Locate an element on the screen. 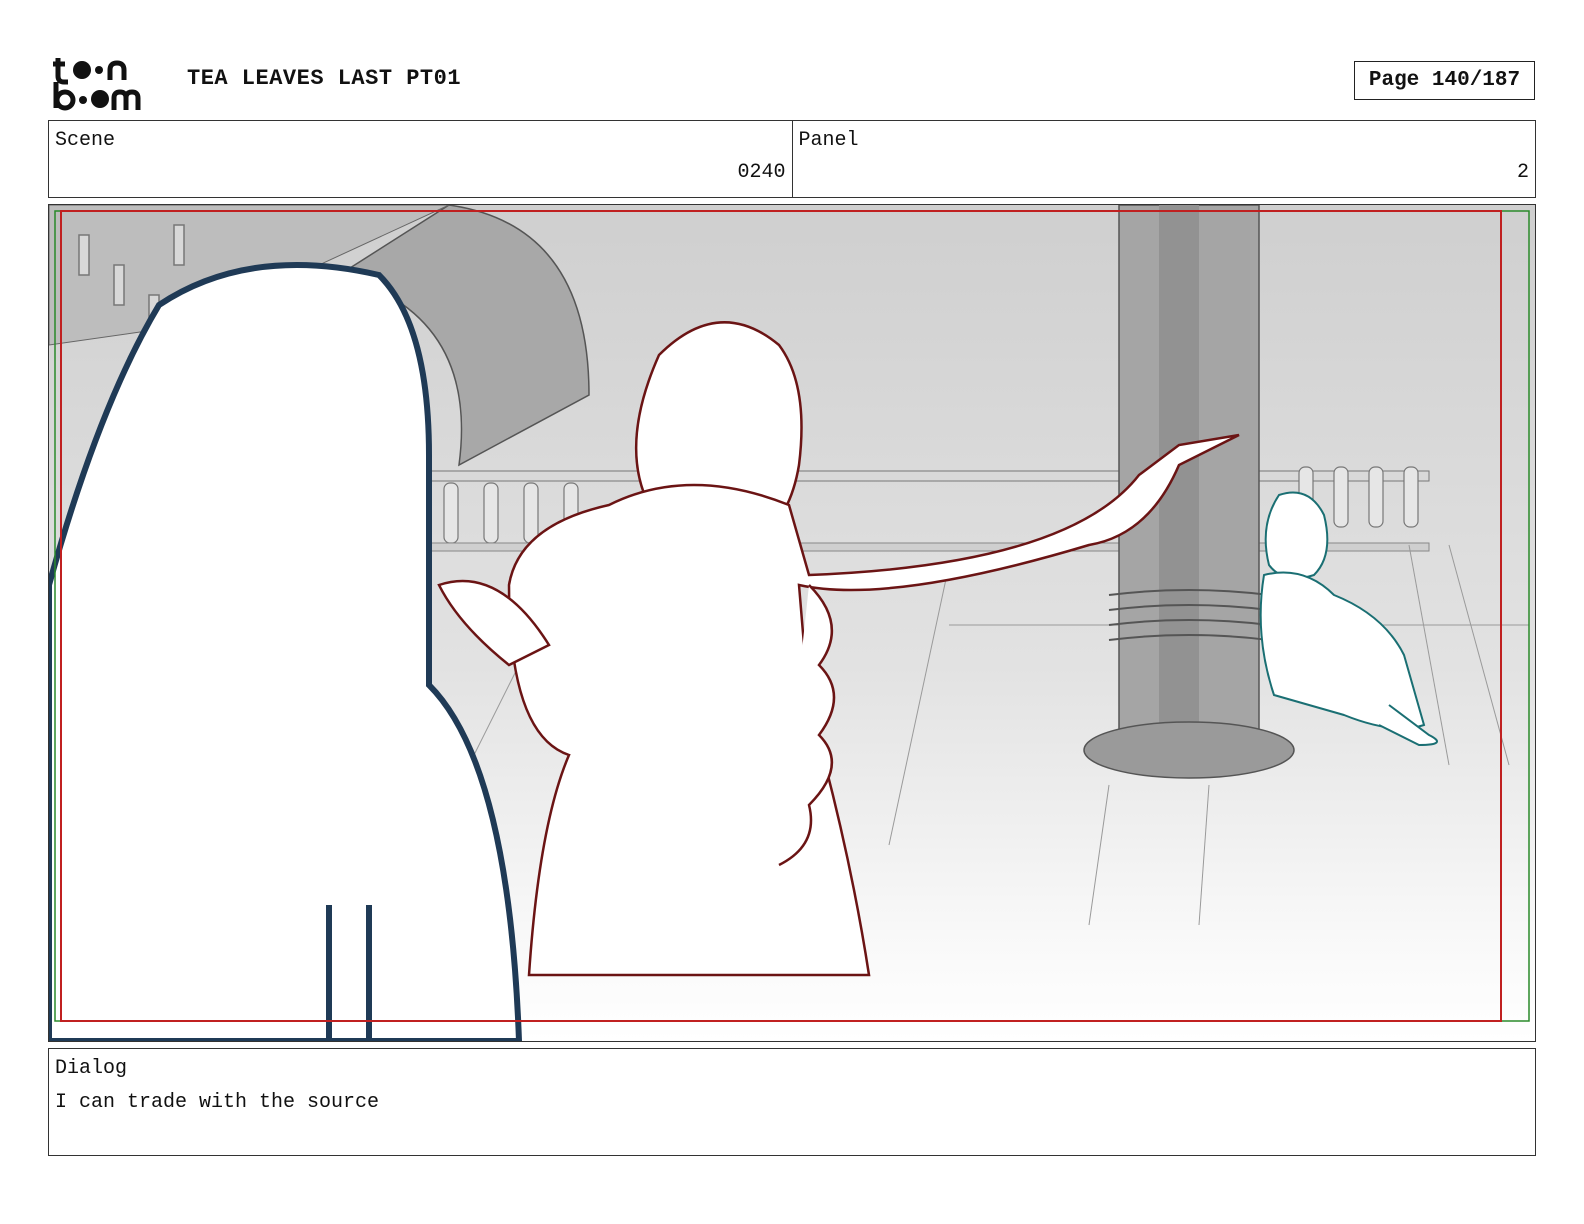 This screenshot has width=1584, height=1224. panel-number: 2 is located at coordinates (1522, 172).